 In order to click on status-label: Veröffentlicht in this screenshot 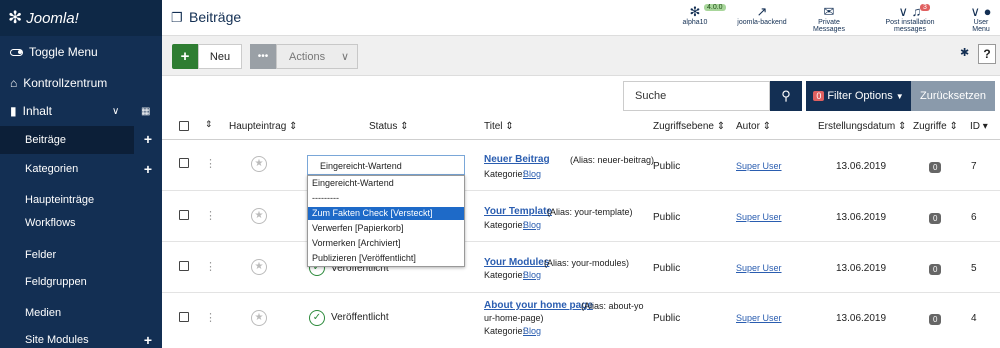, I will do `click(360, 317)`.